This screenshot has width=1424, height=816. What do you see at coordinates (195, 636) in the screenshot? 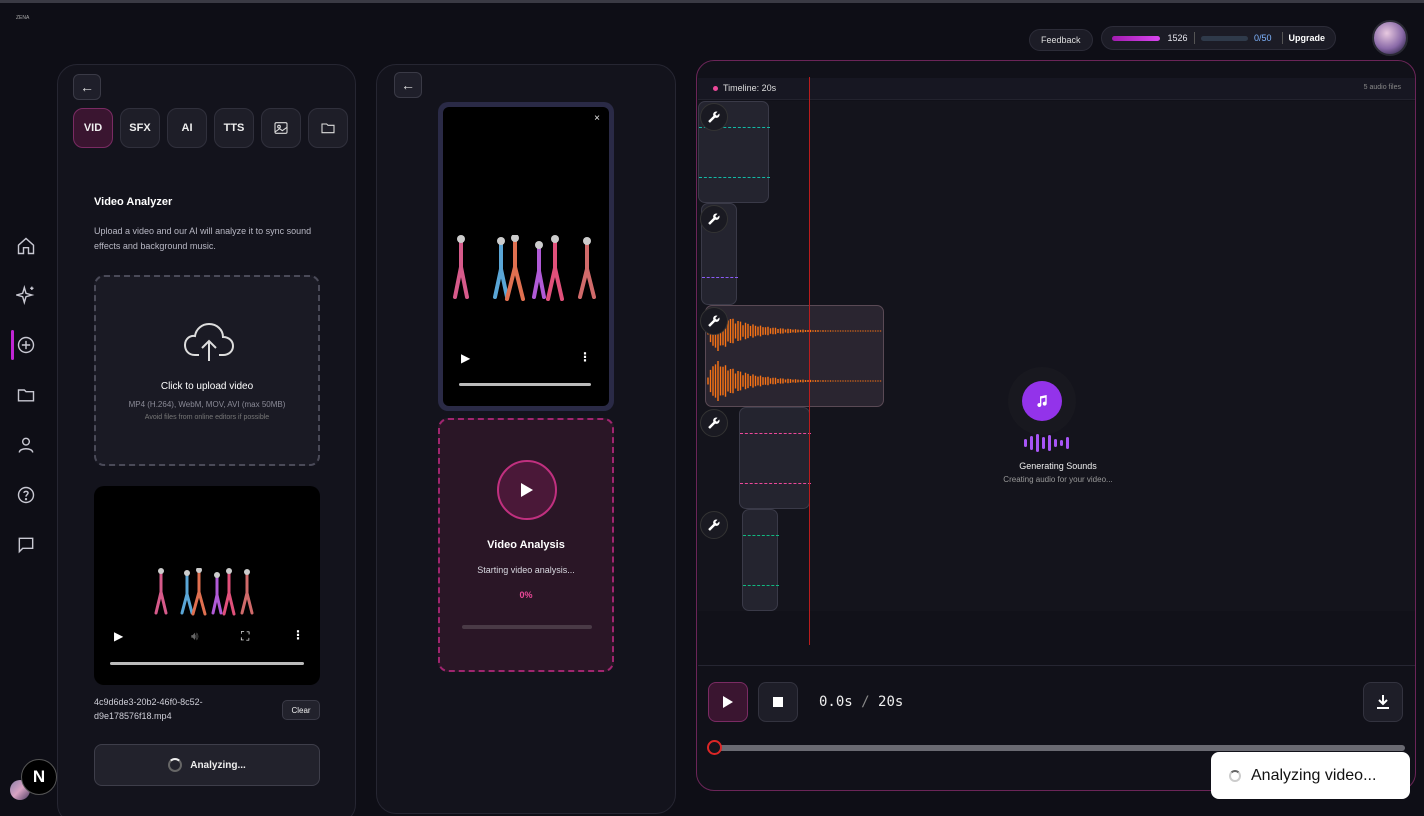
I see `volume-icon: 🔊︎` at bounding box center [195, 636].